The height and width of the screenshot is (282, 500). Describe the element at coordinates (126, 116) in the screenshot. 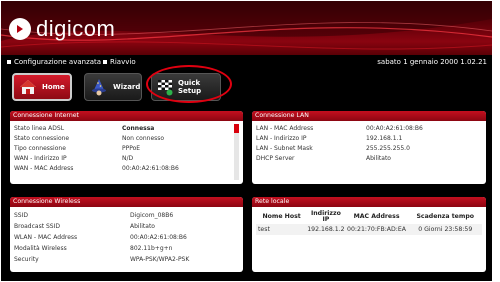

I see `internet-panel-title: Connessione Internet` at that location.